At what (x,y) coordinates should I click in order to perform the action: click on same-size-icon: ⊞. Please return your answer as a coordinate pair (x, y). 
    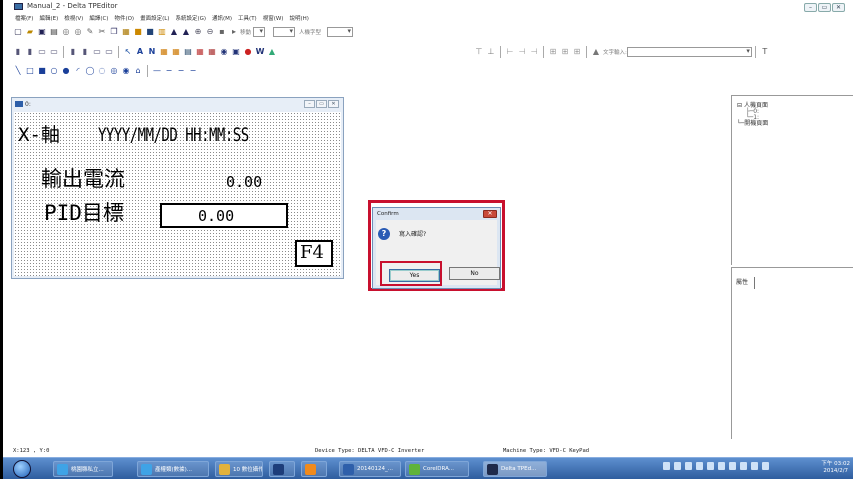
    Looking at the image, I should click on (577, 52).